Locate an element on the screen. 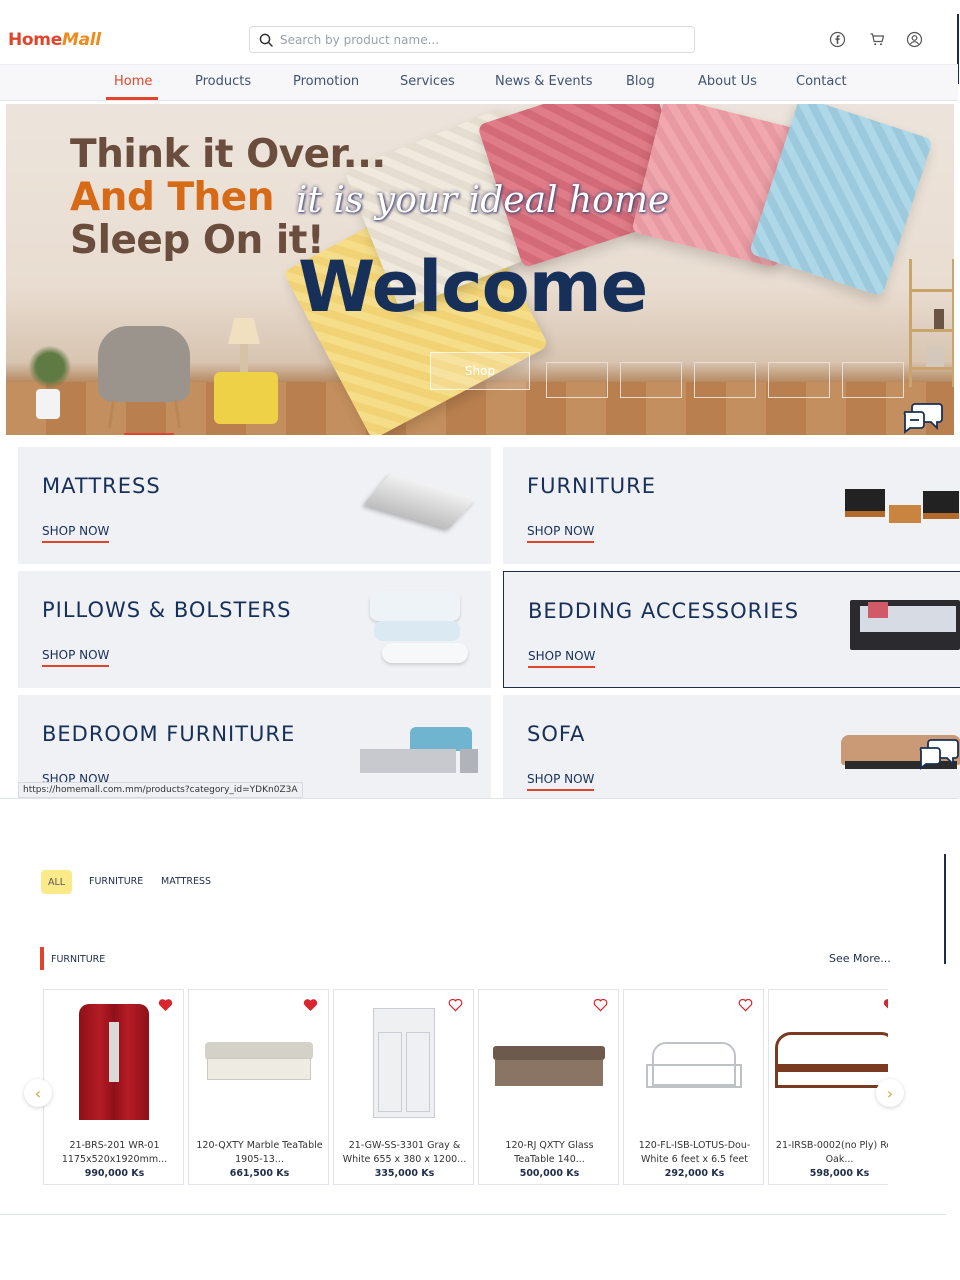 The height and width of the screenshot is (1280, 960). category-card-mattress: MATTRESS SHOP NOW is located at coordinates (254, 505).